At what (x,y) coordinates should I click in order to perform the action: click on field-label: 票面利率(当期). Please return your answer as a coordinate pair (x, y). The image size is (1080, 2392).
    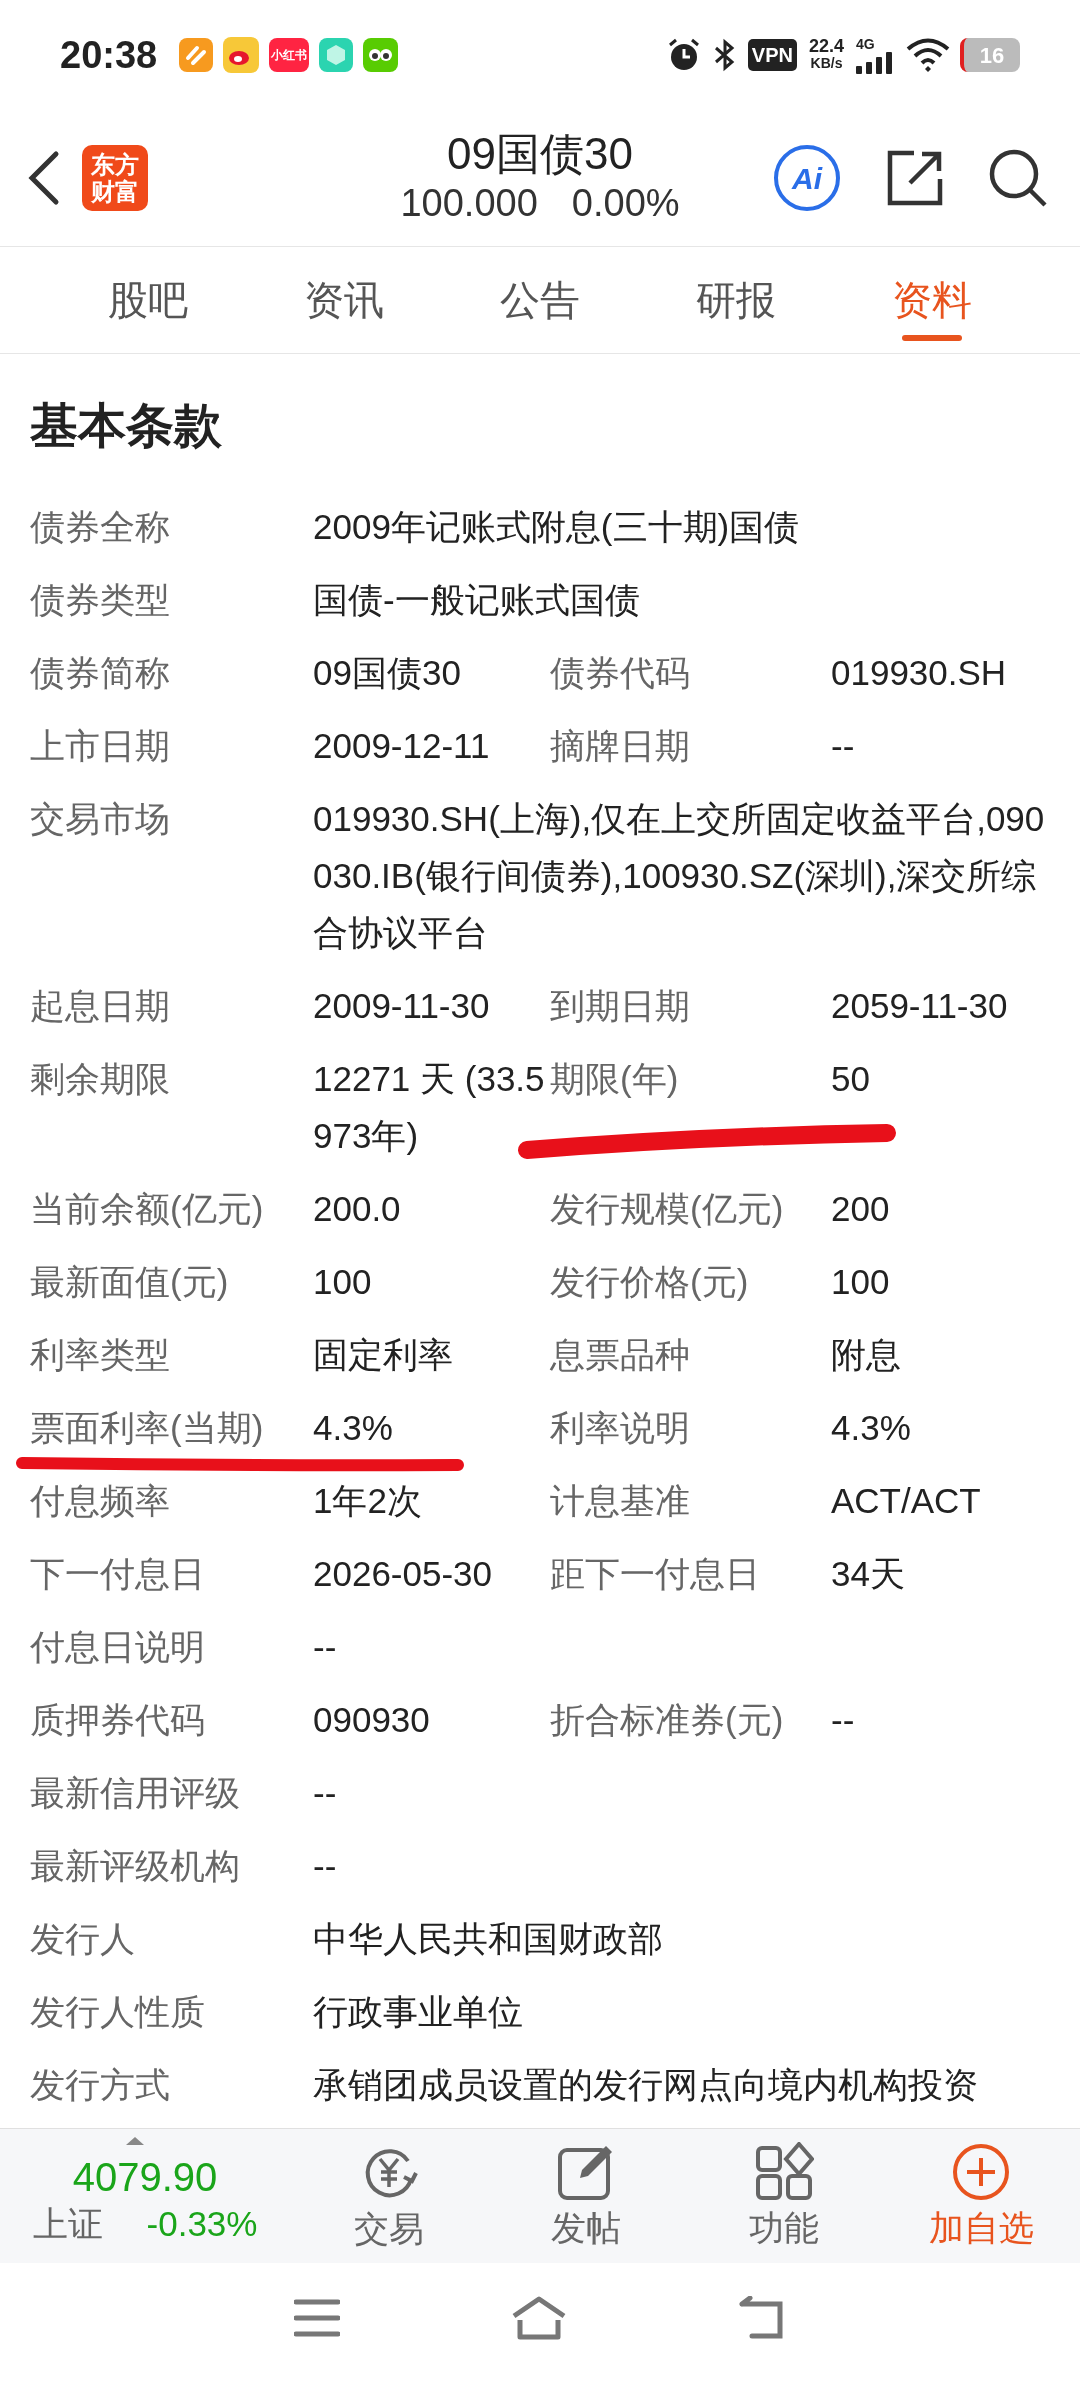
    Looking at the image, I should click on (147, 1428).